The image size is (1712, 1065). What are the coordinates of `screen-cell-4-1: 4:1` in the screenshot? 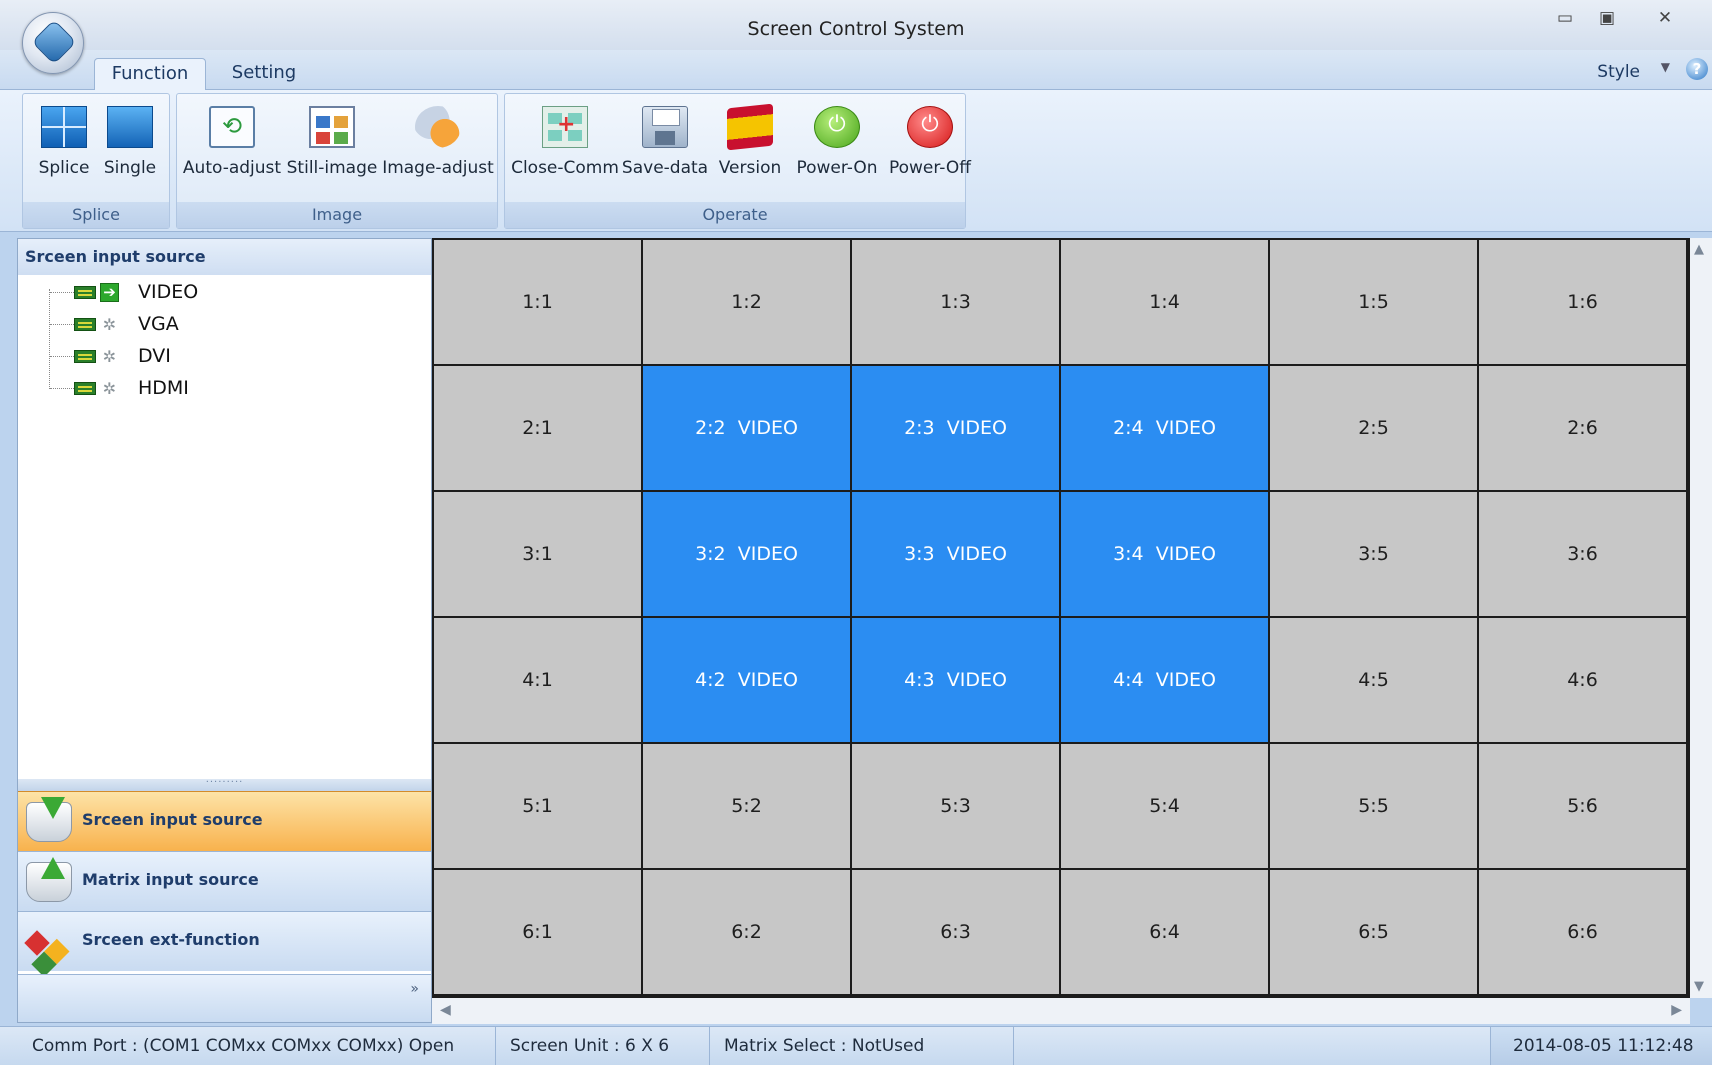 It's located at (538, 681).